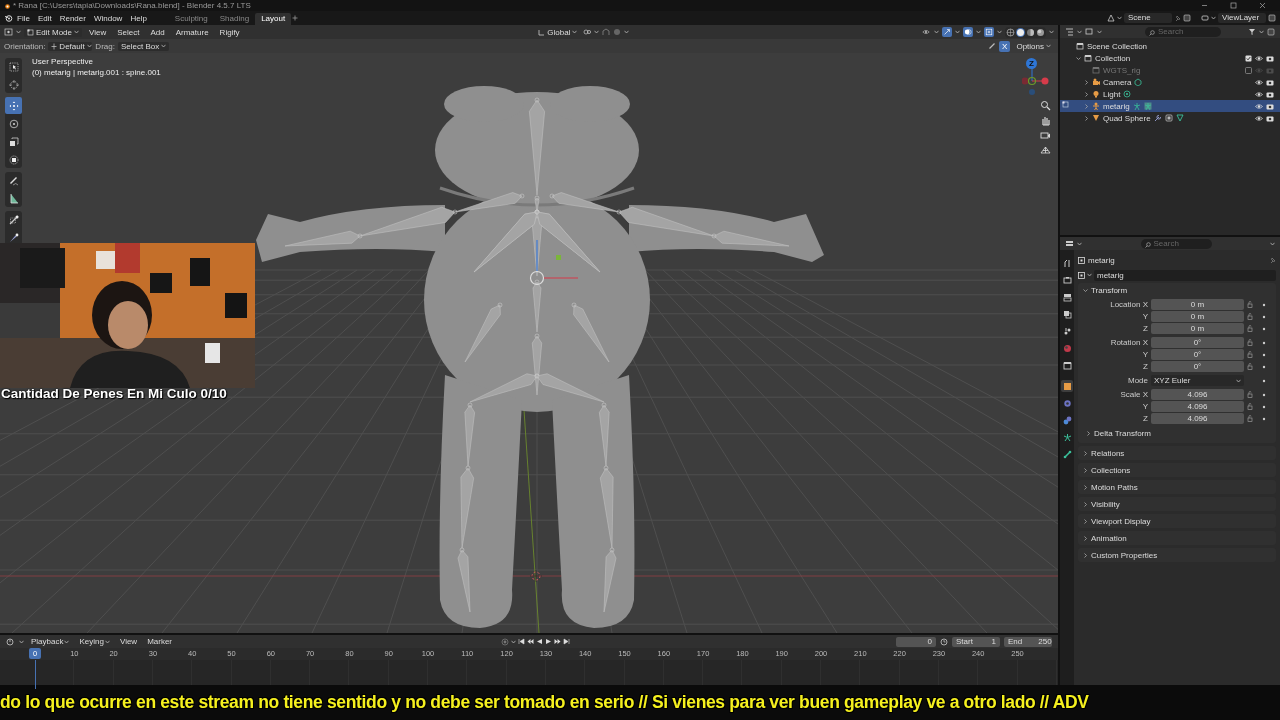 The height and width of the screenshot is (720, 1280). What do you see at coordinates (1197, 380) in the screenshot?
I see `mode-dropdown: XYZ Euler` at bounding box center [1197, 380].